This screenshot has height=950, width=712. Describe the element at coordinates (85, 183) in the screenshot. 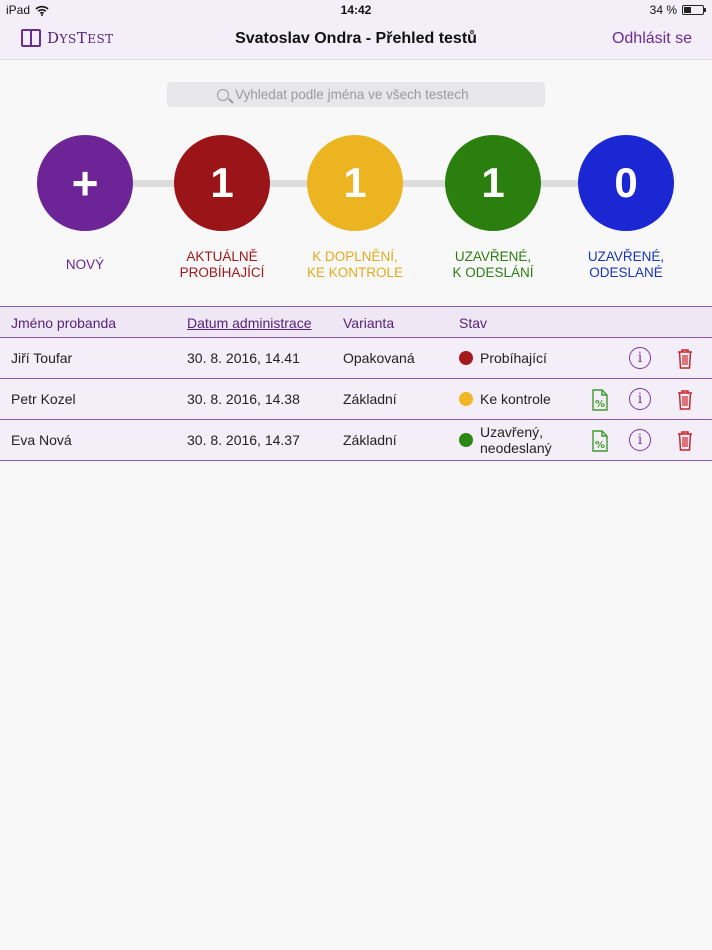

I see `new-test-button: +` at that location.